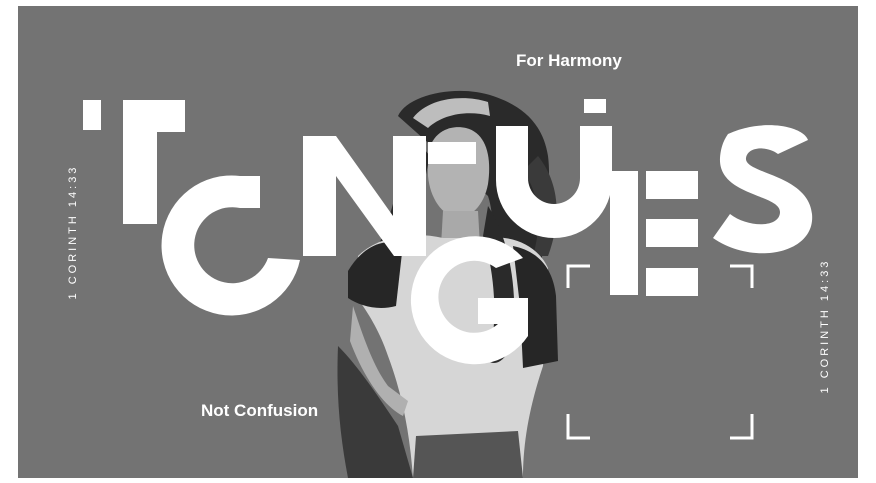 Image resolution: width=876 pixels, height=483 pixels. I want to click on letter-hyphen, so click(452, 153).